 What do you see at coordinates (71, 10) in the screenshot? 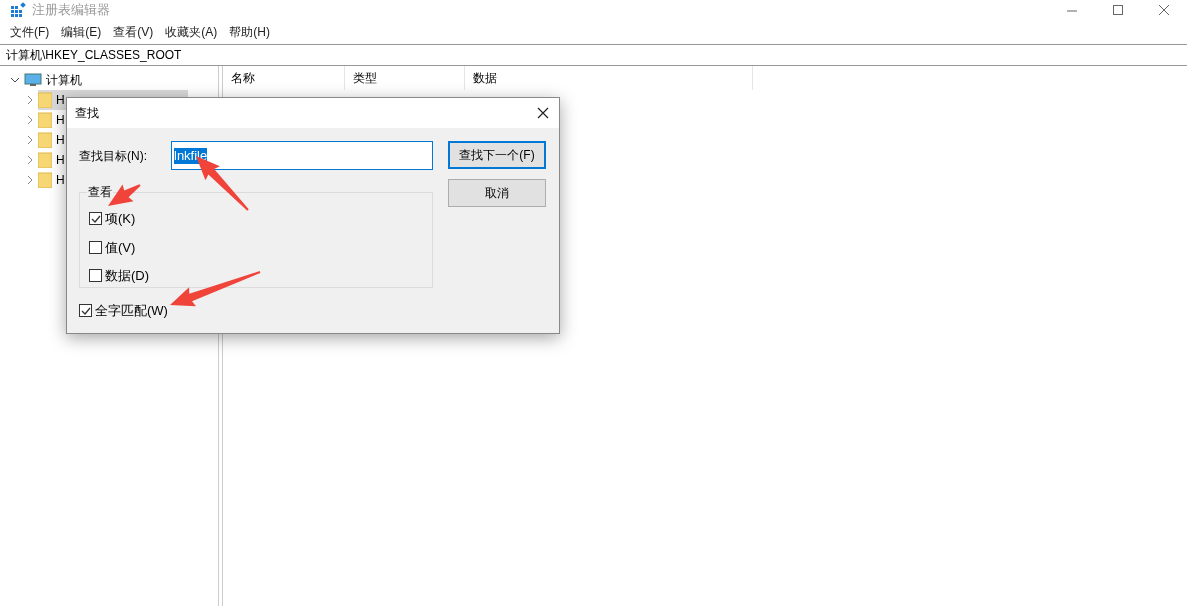
I see `window-title: 注册表编辑器` at bounding box center [71, 10].